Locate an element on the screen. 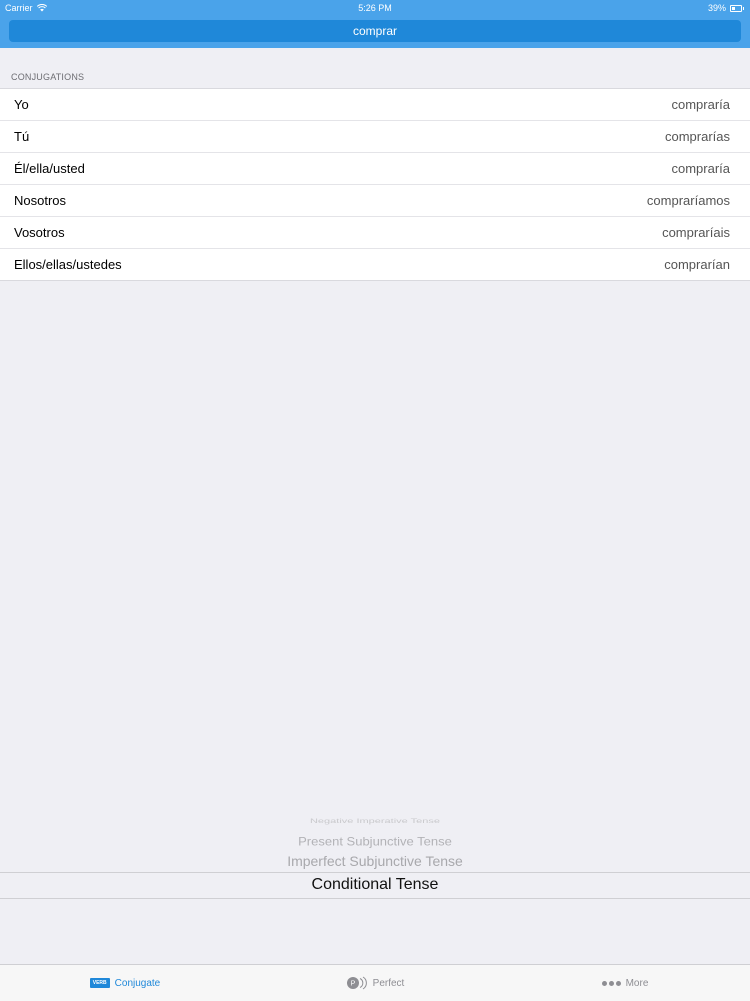 This screenshot has width=750, height=1001. status-time: 5:26 PM is located at coordinates (375, 8).